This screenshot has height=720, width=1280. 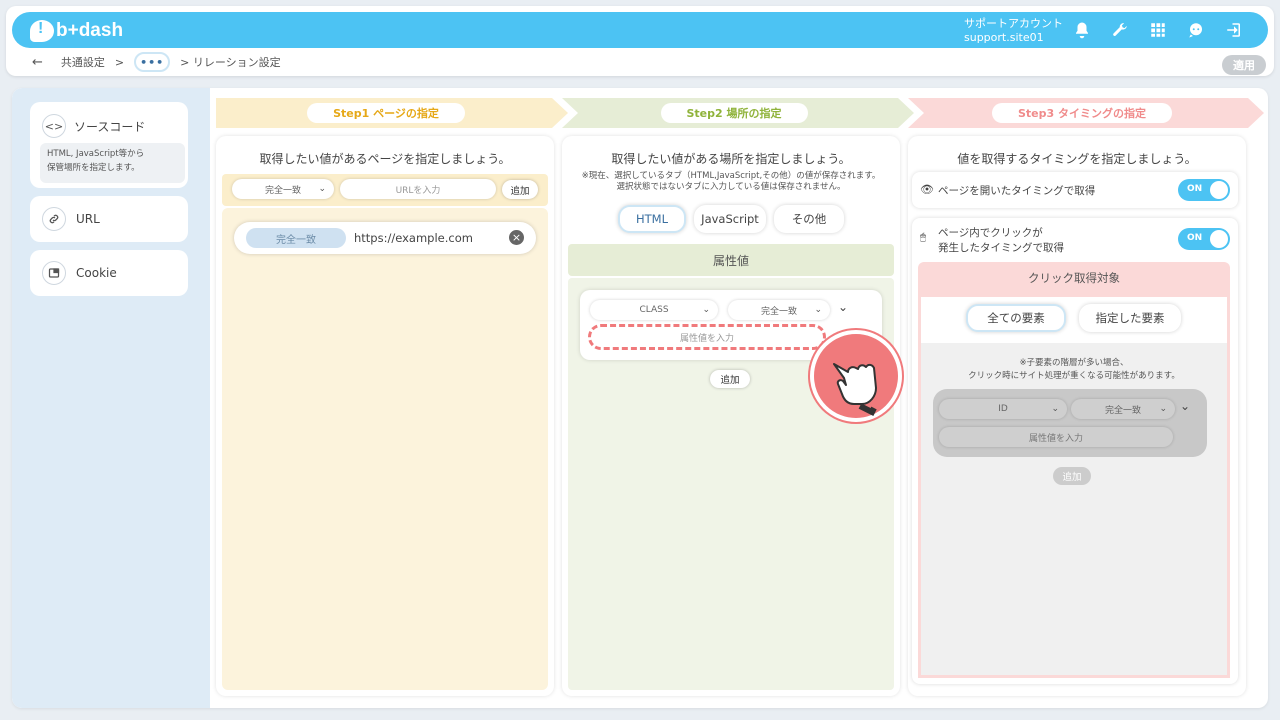 What do you see at coordinates (1130, 318) in the screenshot?
I see `tab-specified-elements: 指定した要素` at bounding box center [1130, 318].